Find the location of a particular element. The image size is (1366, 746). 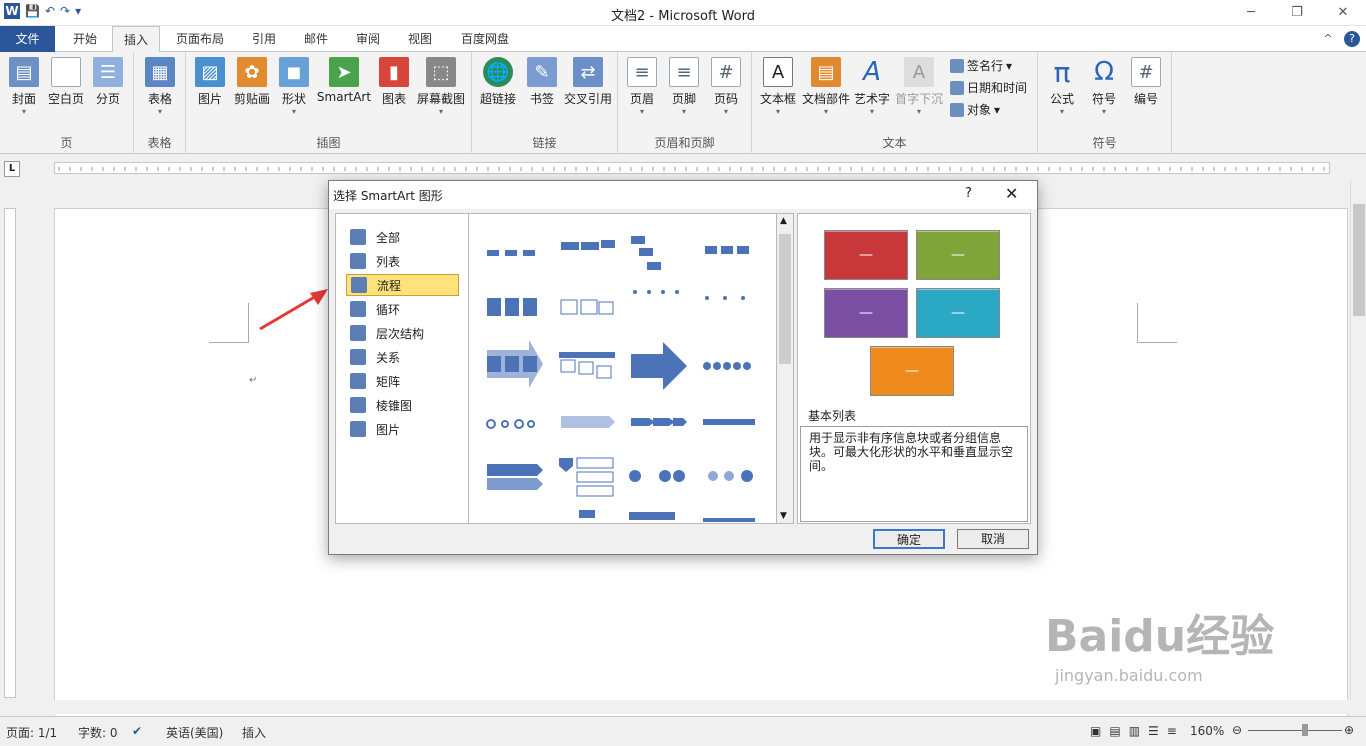

proofing-icon: ✔ is located at coordinates (137, 731).